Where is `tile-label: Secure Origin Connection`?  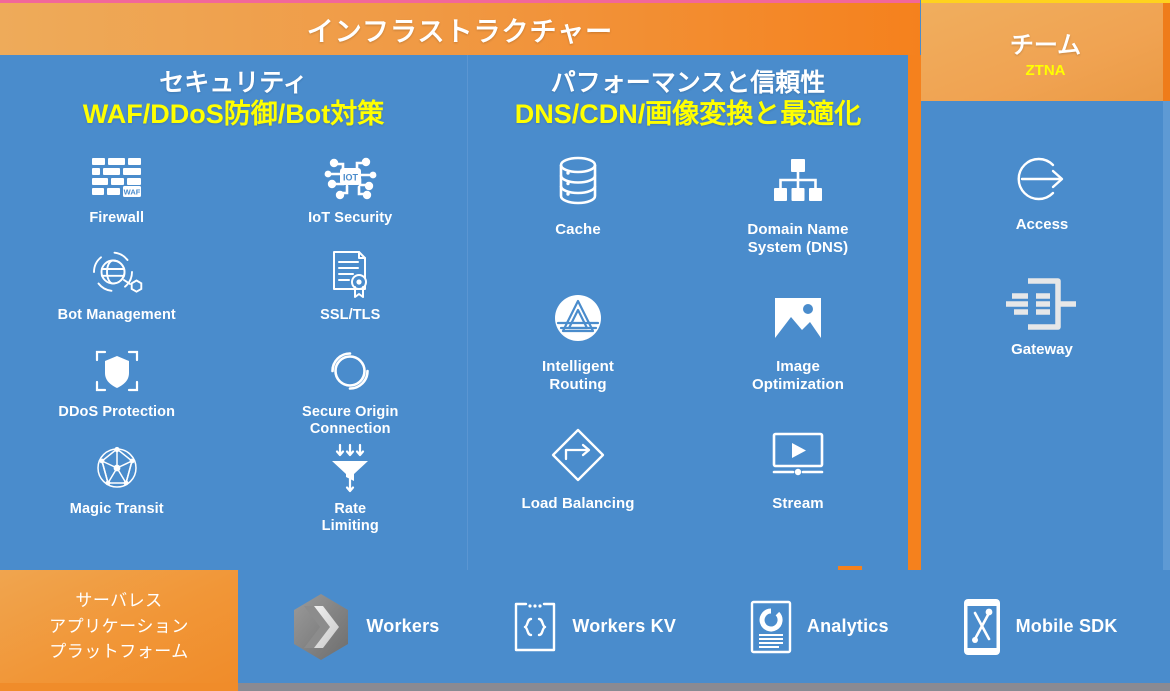 tile-label: Secure Origin Connection is located at coordinates (350, 420).